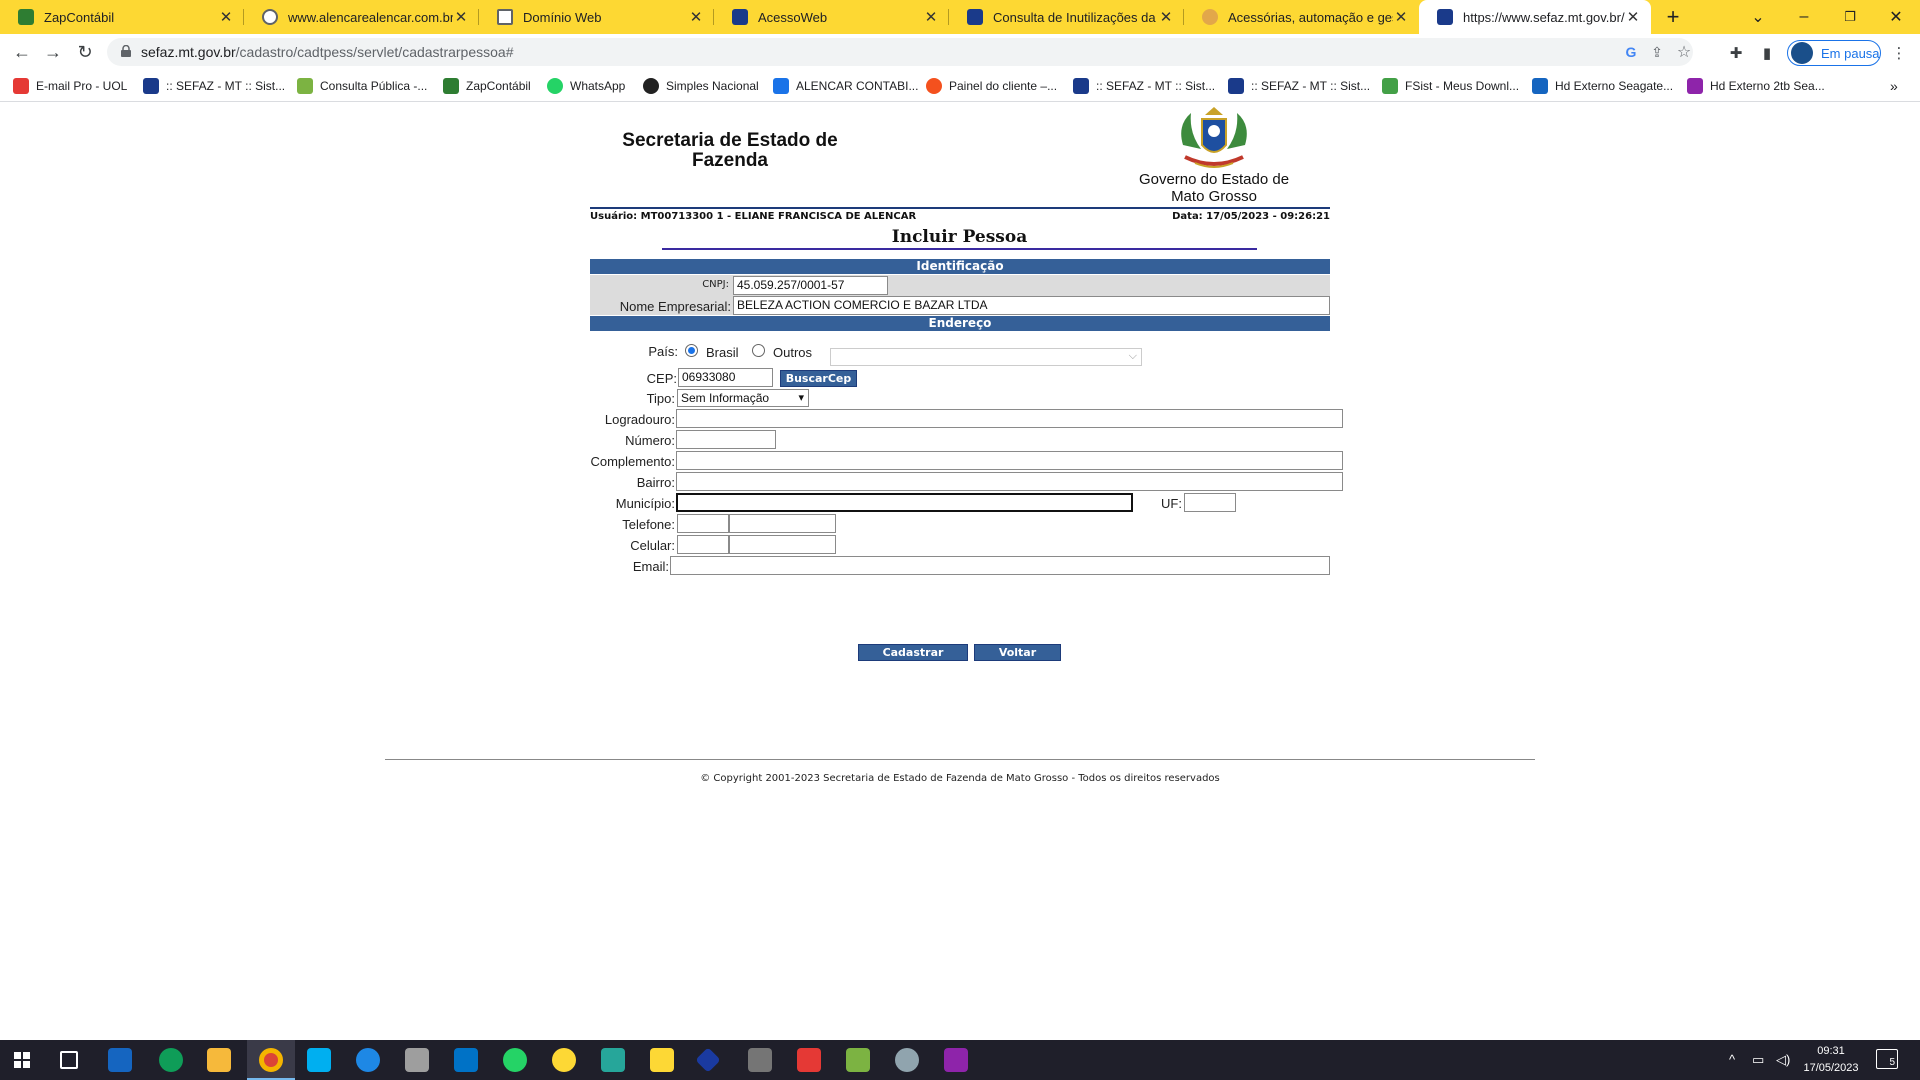  I want to click on globe-app-icon, so click(907, 1060).